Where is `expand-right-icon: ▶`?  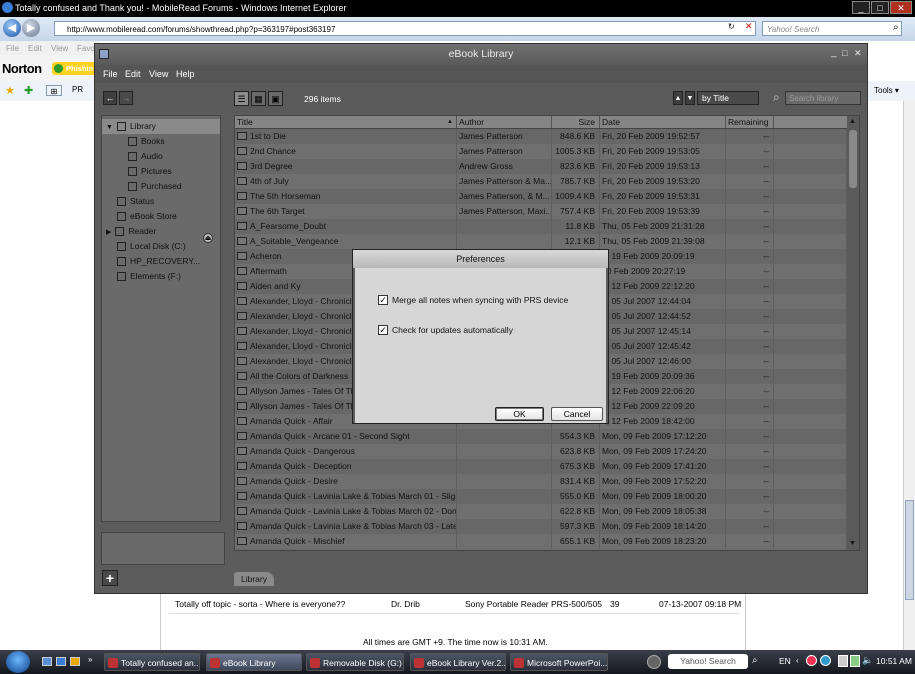
expand-right-icon: ▶ is located at coordinates (108, 232).